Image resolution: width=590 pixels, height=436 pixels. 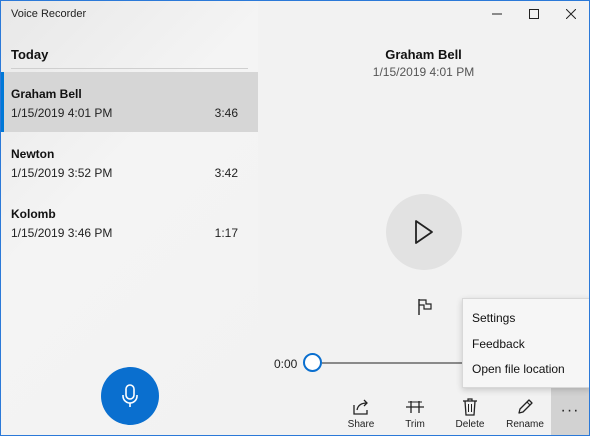 What do you see at coordinates (49, 14) in the screenshot?
I see `app-title: Voice Recorder` at bounding box center [49, 14].